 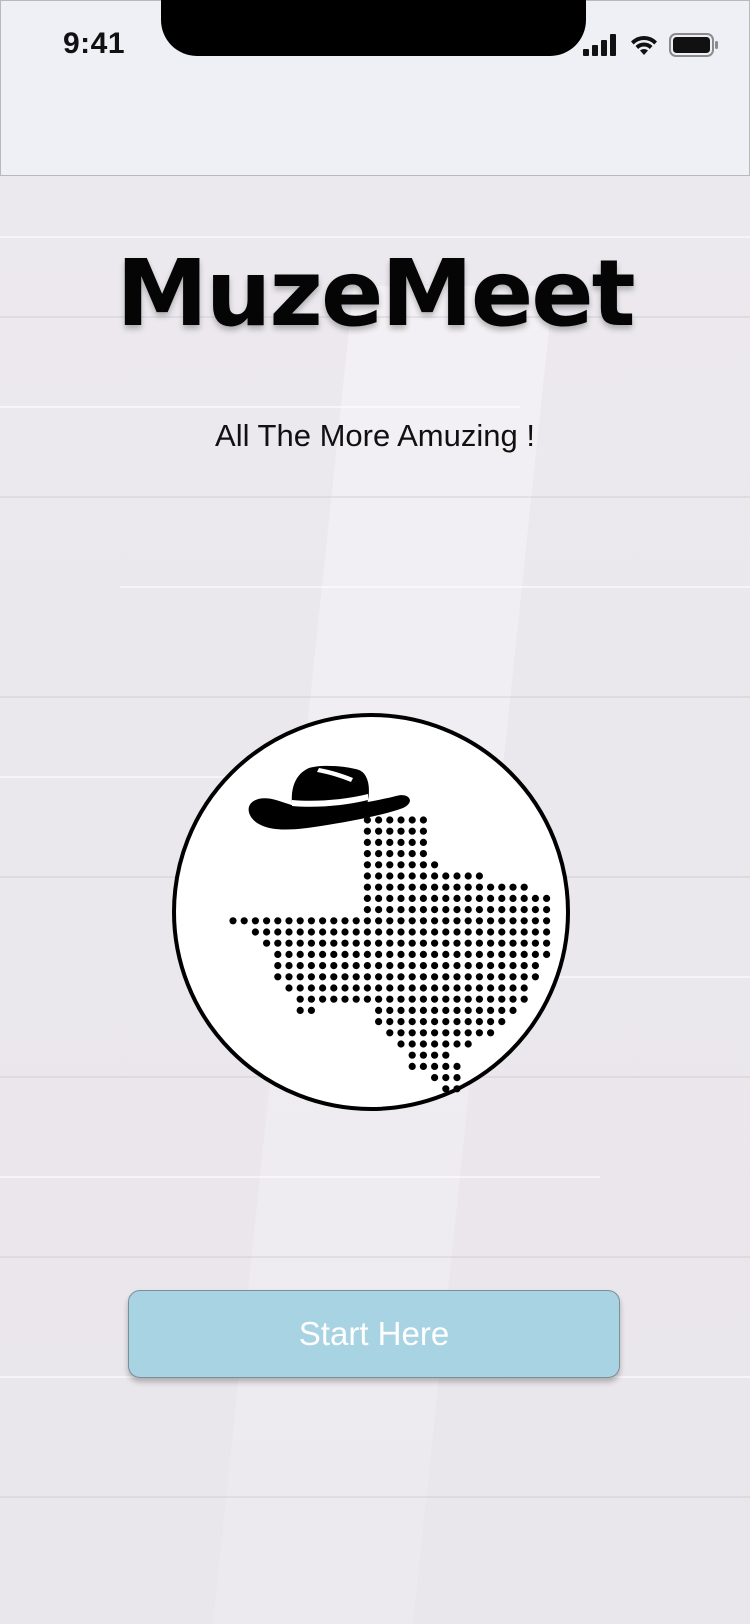 What do you see at coordinates (374, 1334) in the screenshot?
I see `start-here-button: Start Here` at bounding box center [374, 1334].